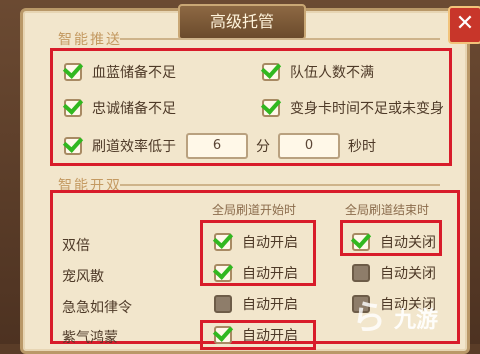  What do you see at coordinates (73, 146) in the screenshot?
I see `efficiency-checkbox` at bounding box center [73, 146].